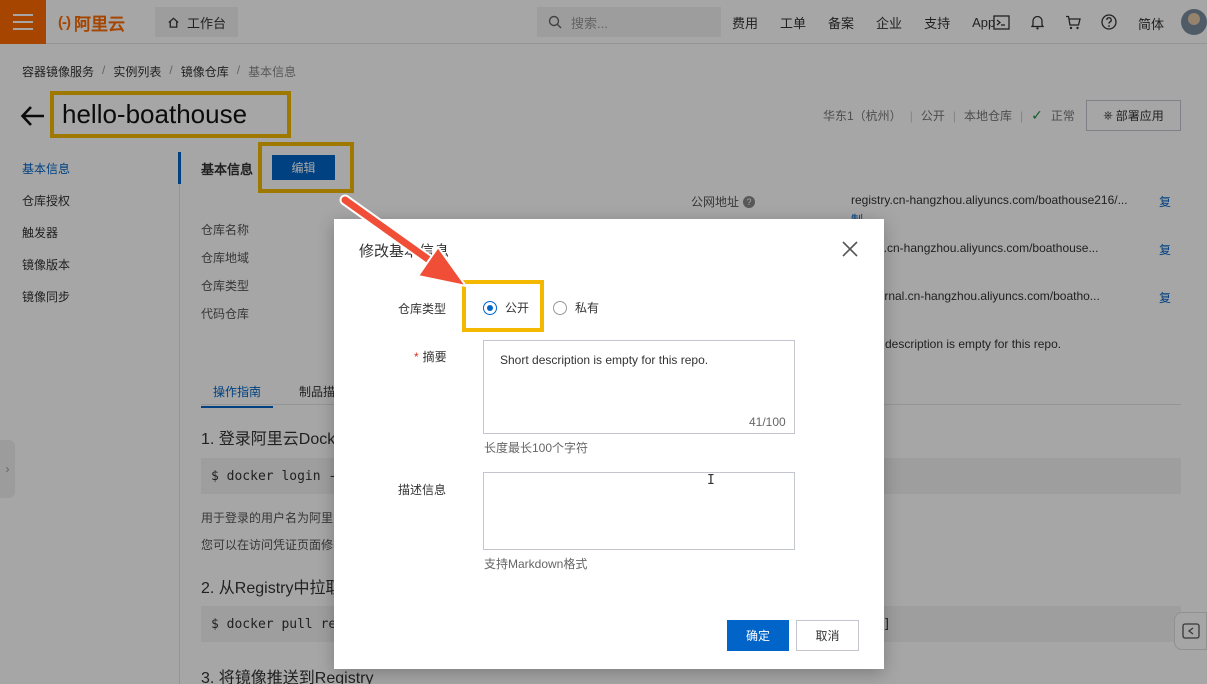 The width and height of the screenshot is (1207, 684). What do you see at coordinates (767, 422) in the screenshot?
I see `summary-counter: 41/100` at bounding box center [767, 422].